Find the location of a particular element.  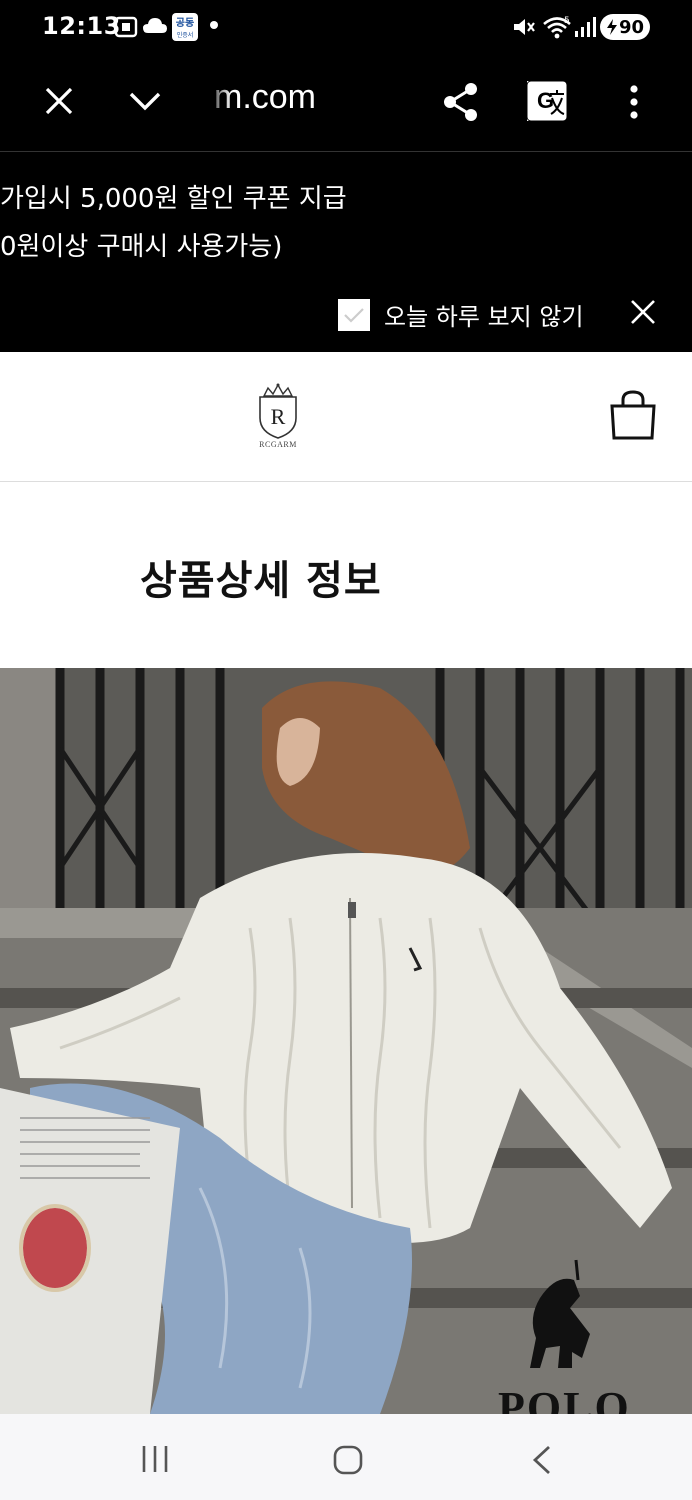

section-title: 상품상세 정보 is located at coordinates (261, 581).